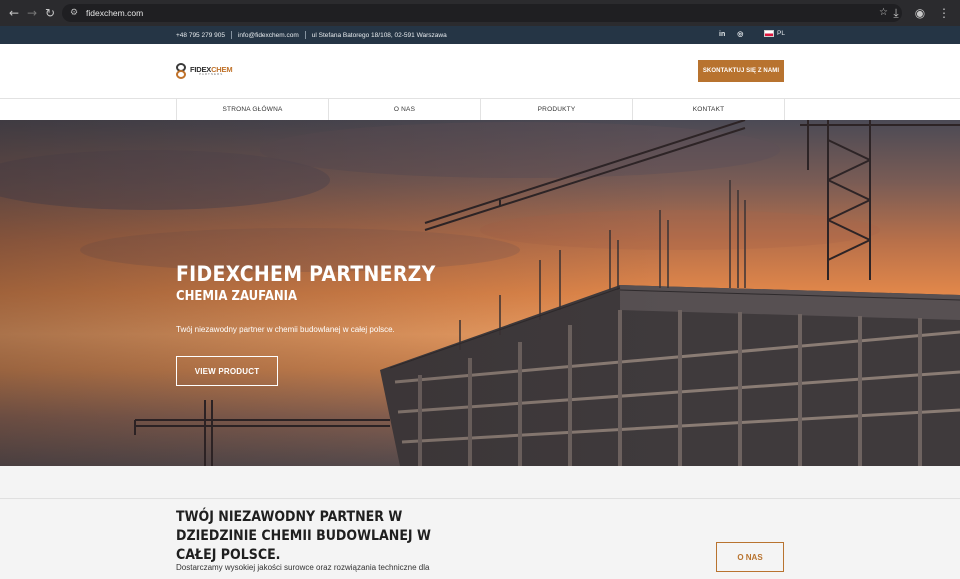 The height and width of the screenshot is (579, 960). Describe the element at coordinates (741, 71) in the screenshot. I see `contact-us-button: SKONTAKTUJ SIĘ Z NAMI` at that location.